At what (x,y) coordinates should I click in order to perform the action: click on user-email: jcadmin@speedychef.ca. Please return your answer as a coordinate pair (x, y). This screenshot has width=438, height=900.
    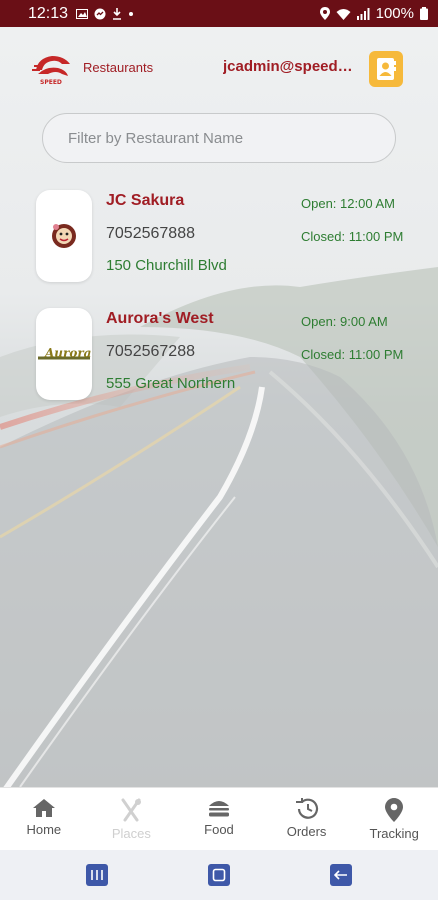
    Looking at the image, I should click on (291, 66).